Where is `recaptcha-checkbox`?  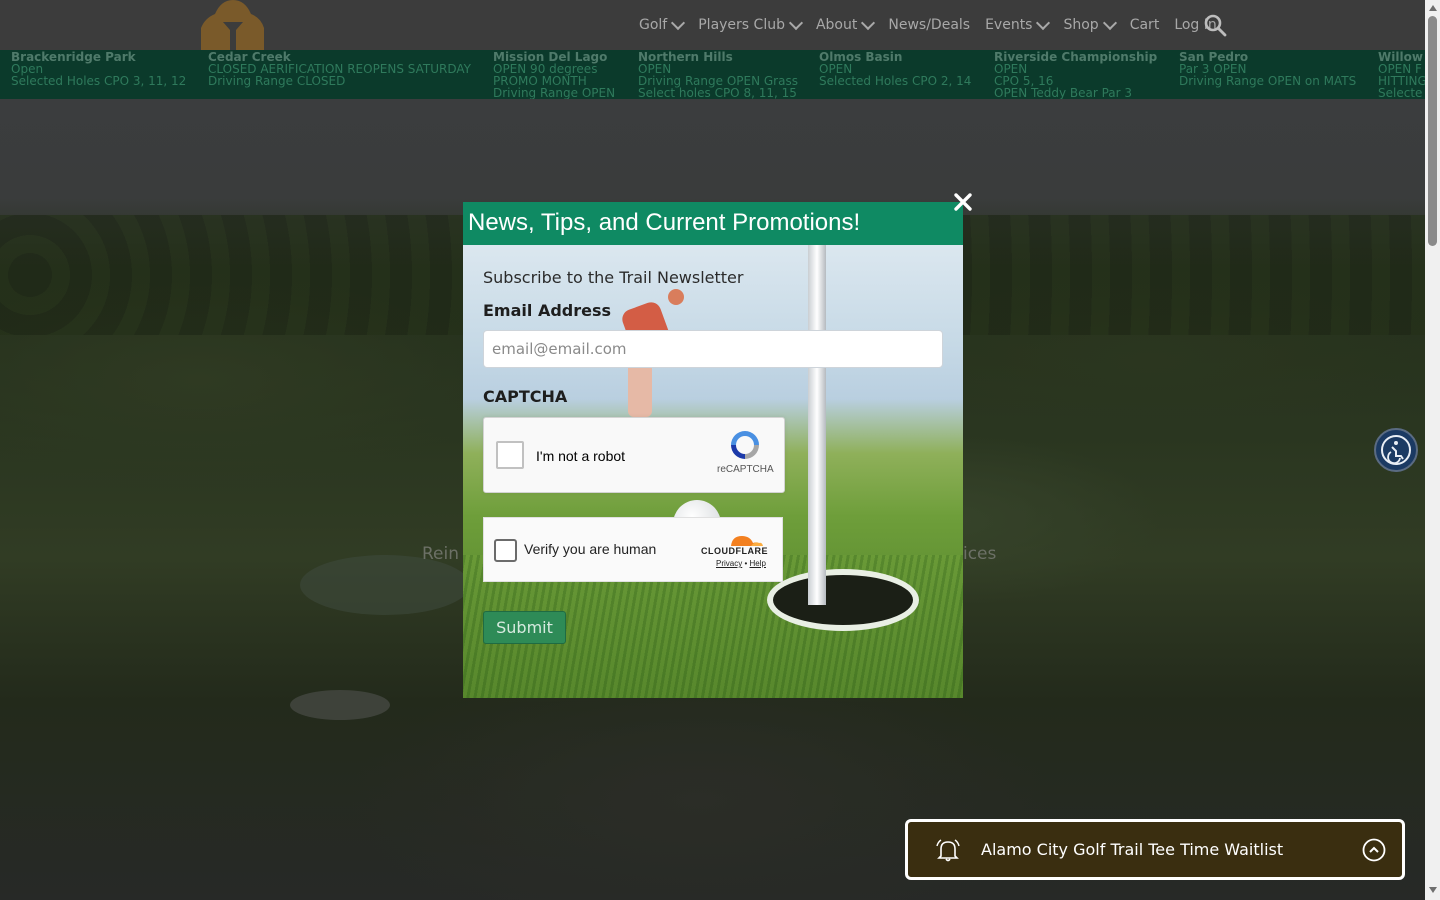
recaptcha-checkbox is located at coordinates (510, 455).